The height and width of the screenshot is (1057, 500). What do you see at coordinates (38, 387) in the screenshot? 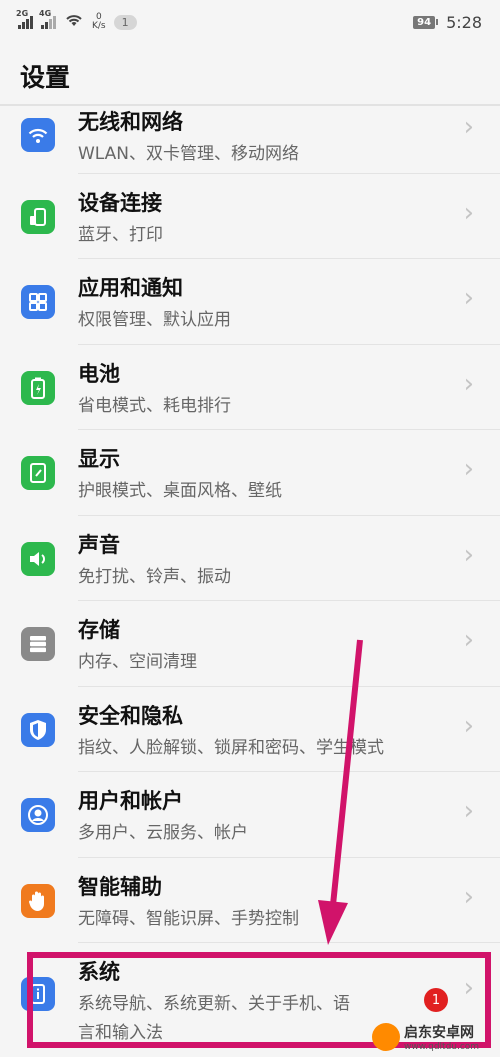
I see `battery-icon` at bounding box center [38, 387].